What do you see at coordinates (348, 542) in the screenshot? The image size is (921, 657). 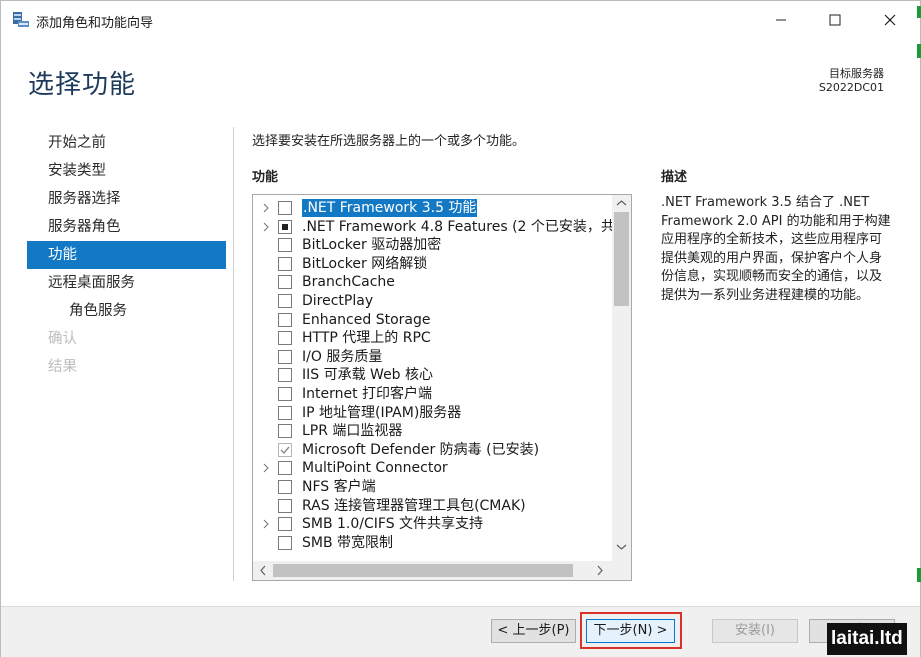 I see `feature-label: SMB 带宽限制` at bounding box center [348, 542].